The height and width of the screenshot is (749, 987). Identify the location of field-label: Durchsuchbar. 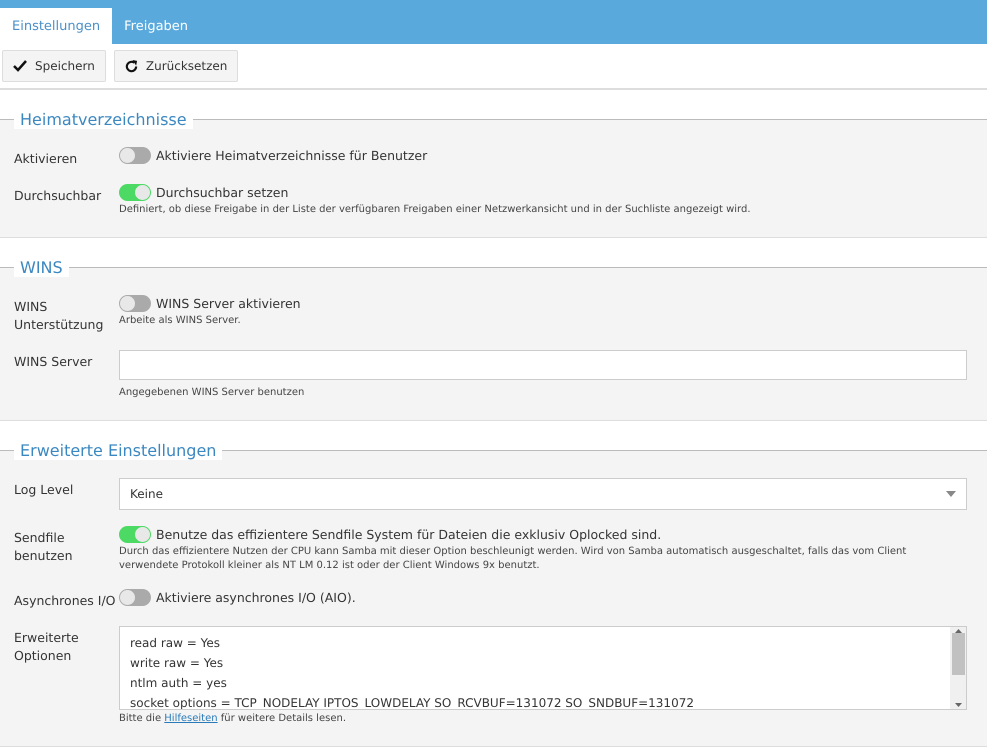
(58, 196).